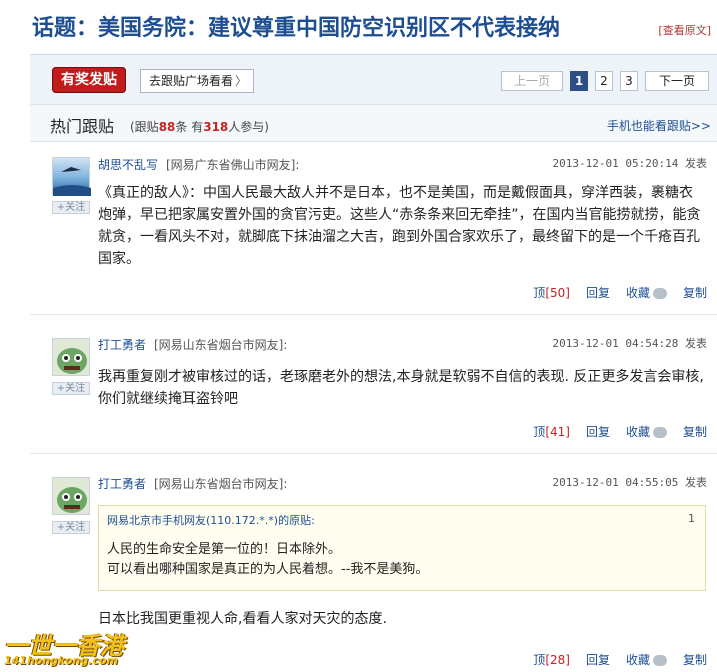 Image resolution: width=717 pixels, height=672 pixels. Describe the element at coordinates (224, 549) in the screenshot. I see `quote-line: 人民的生命安全是第一位的！日本除外。` at that location.